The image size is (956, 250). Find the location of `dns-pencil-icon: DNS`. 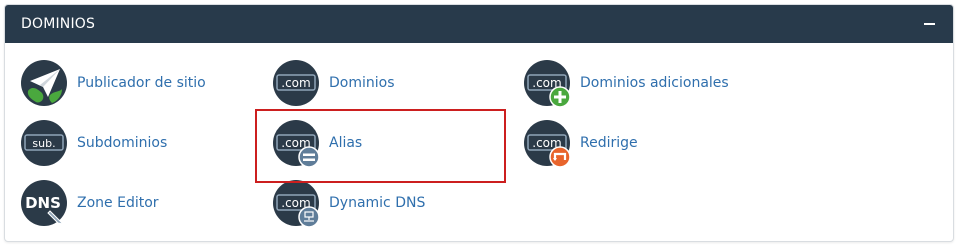

dns-pencil-icon: DNS is located at coordinates (44, 203).